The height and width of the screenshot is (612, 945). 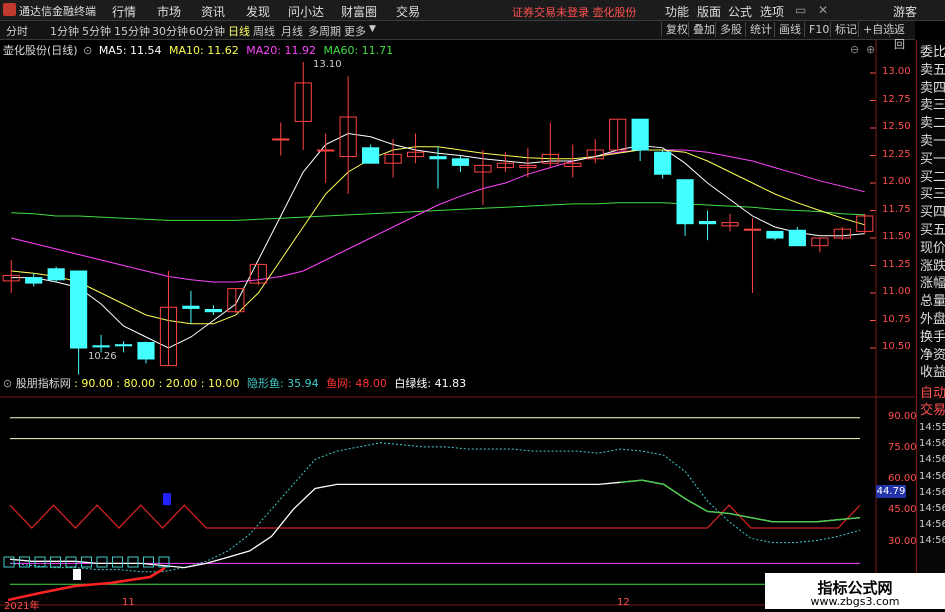 What do you see at coordinates (932, 410) in the screenshot?
I see `quote-auto-trade: 交易` at bounding box center [932, 410].